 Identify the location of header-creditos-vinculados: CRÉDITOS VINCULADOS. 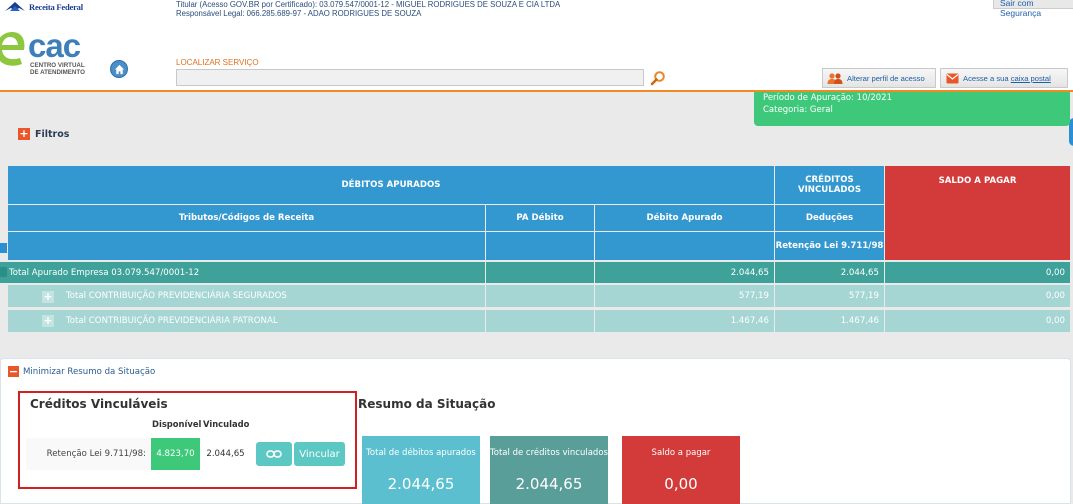
(829, 185).